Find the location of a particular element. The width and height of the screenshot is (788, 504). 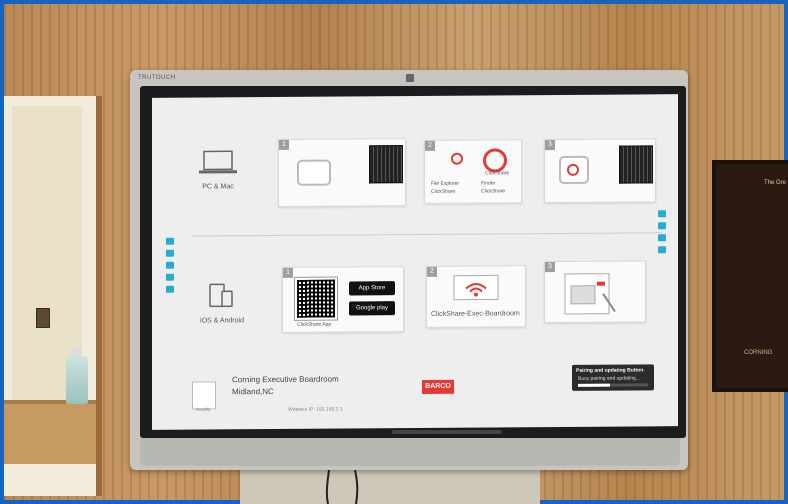

wireless-ip: Wireless IP: 192.168.2.1 is located at coordinates (315, 409).